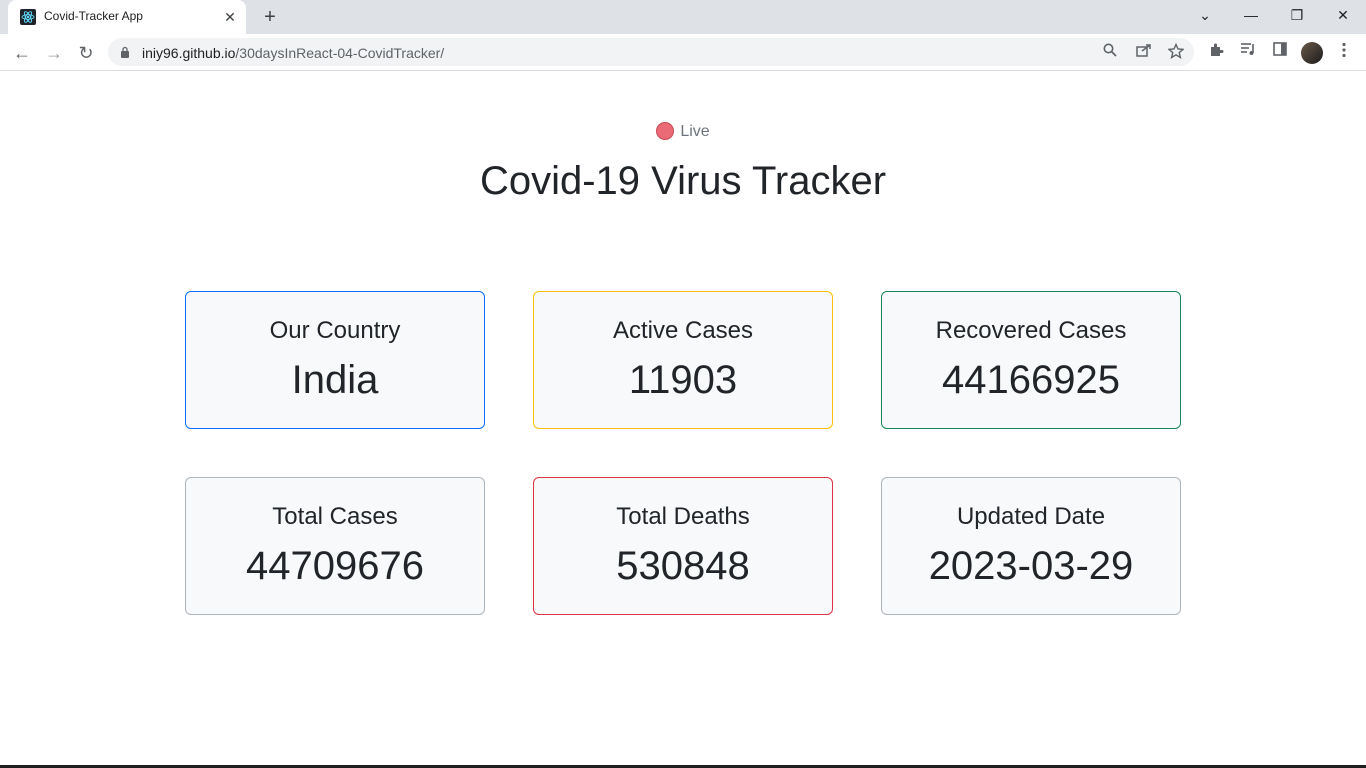 The height and width of the screenshot is (768, 1366). I want to click on live-label: Live, so click(695, 131).